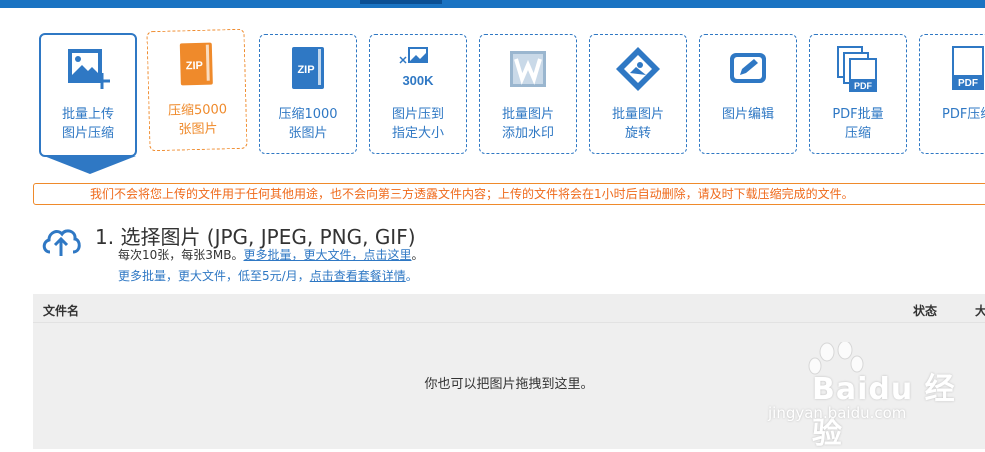 This screenshot has height=452, width=985. Describe the element at coordinates (638, 69) in the screenshot. I see `rotate-image-icon` at that location.